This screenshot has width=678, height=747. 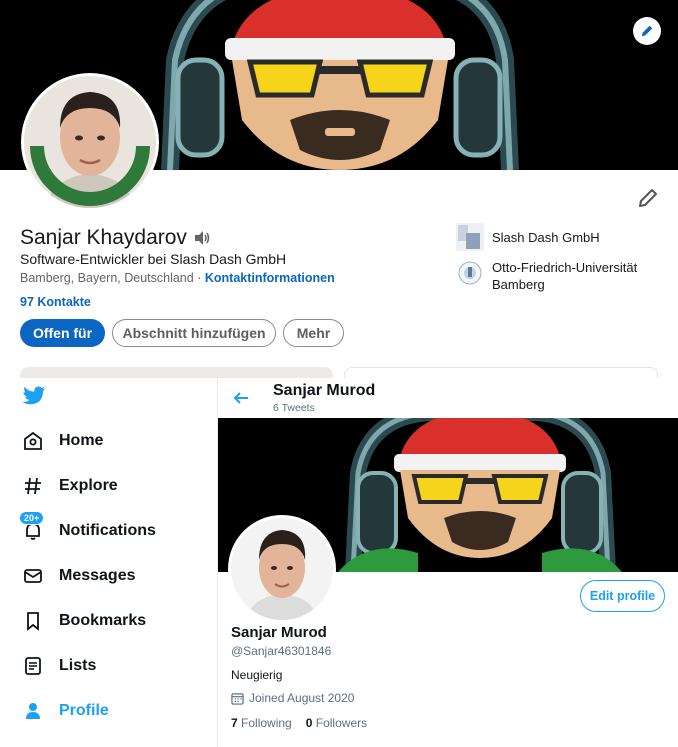 I want to click on edit-profile-button: Edit profile, so click(x=622, y=596).